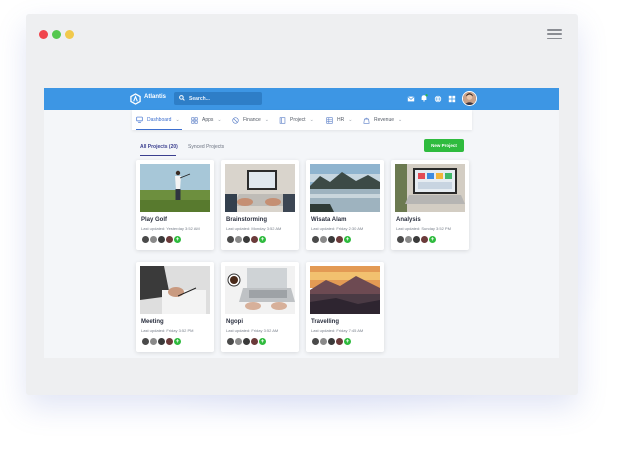 The image size is (624, 453). Describe the element at coordinates (194, 120) in the screenshot. I see `grid-icon` at that location.